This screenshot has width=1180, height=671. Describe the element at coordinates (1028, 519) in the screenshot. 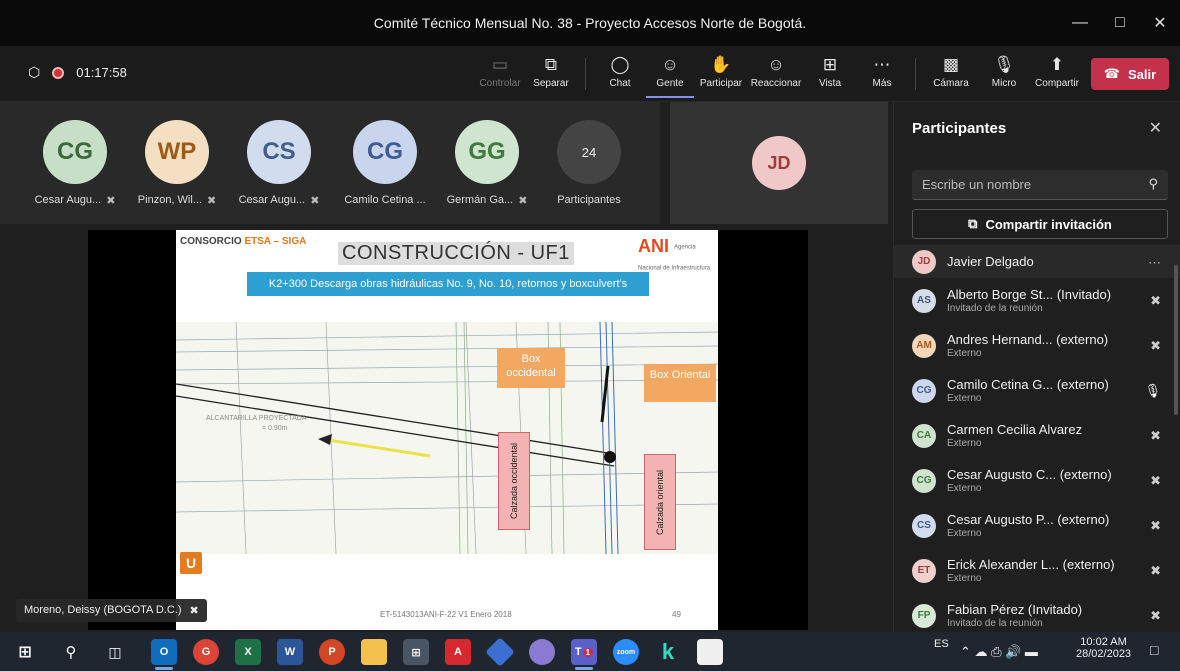

I see `participant-name: Cesar Augusto P... (externo)` at that location.